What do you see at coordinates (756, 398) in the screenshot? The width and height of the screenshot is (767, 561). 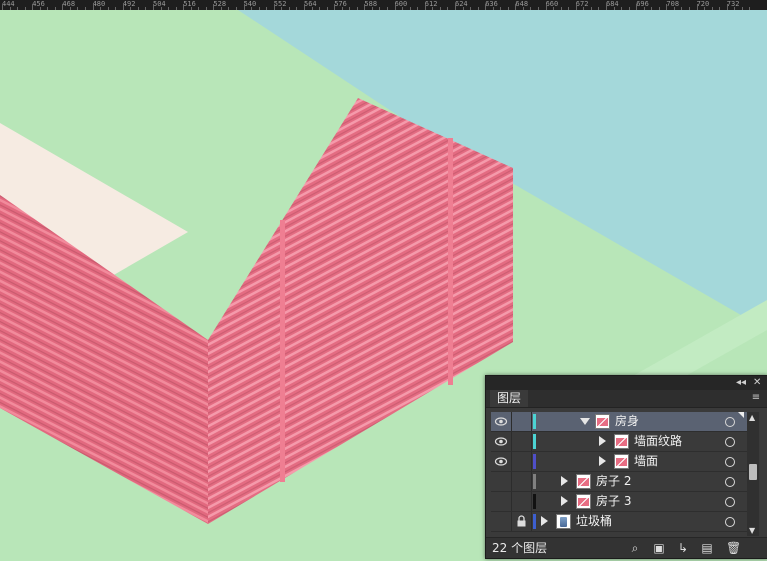 I see `panel-menu-icon: ≡` at bounding box center [756, 398].